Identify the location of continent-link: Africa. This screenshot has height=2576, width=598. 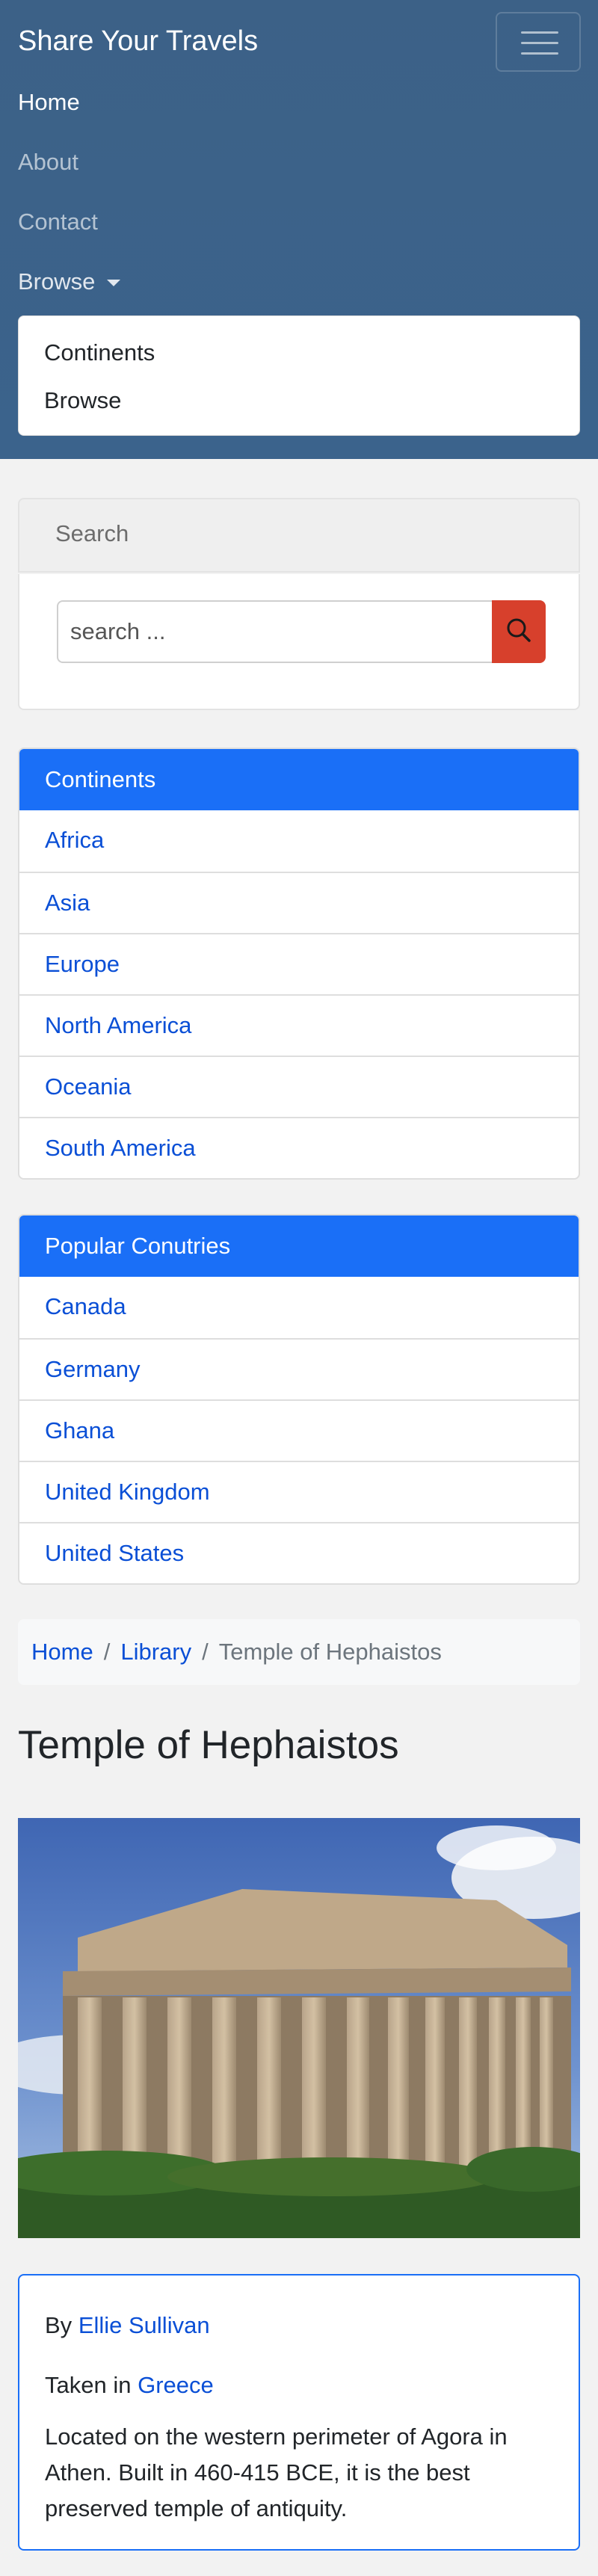
(299, 841).